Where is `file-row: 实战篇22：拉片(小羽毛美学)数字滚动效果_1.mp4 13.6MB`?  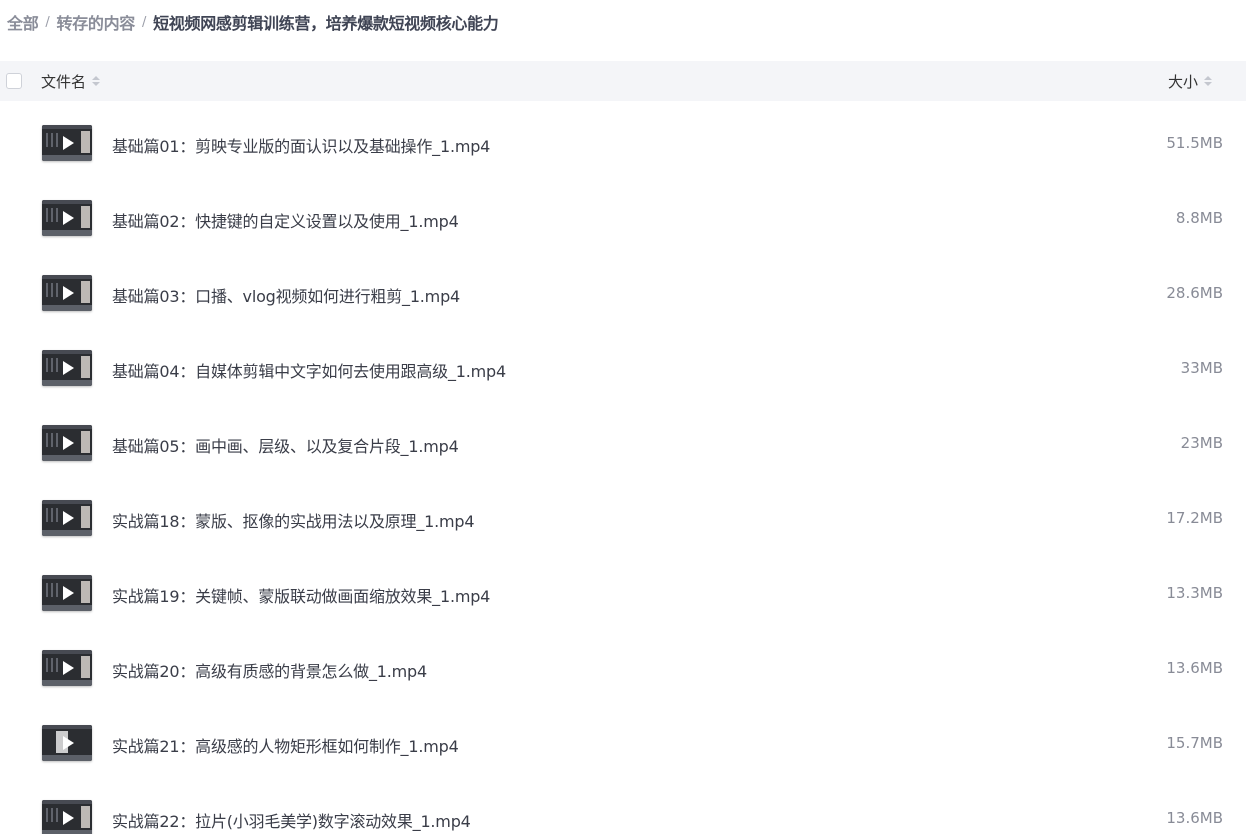 file-row: 实战篇22：拉片(小羽毛美学)数字滚动效果_1.mp4 13.6MB is located at coordinates (623, 807).